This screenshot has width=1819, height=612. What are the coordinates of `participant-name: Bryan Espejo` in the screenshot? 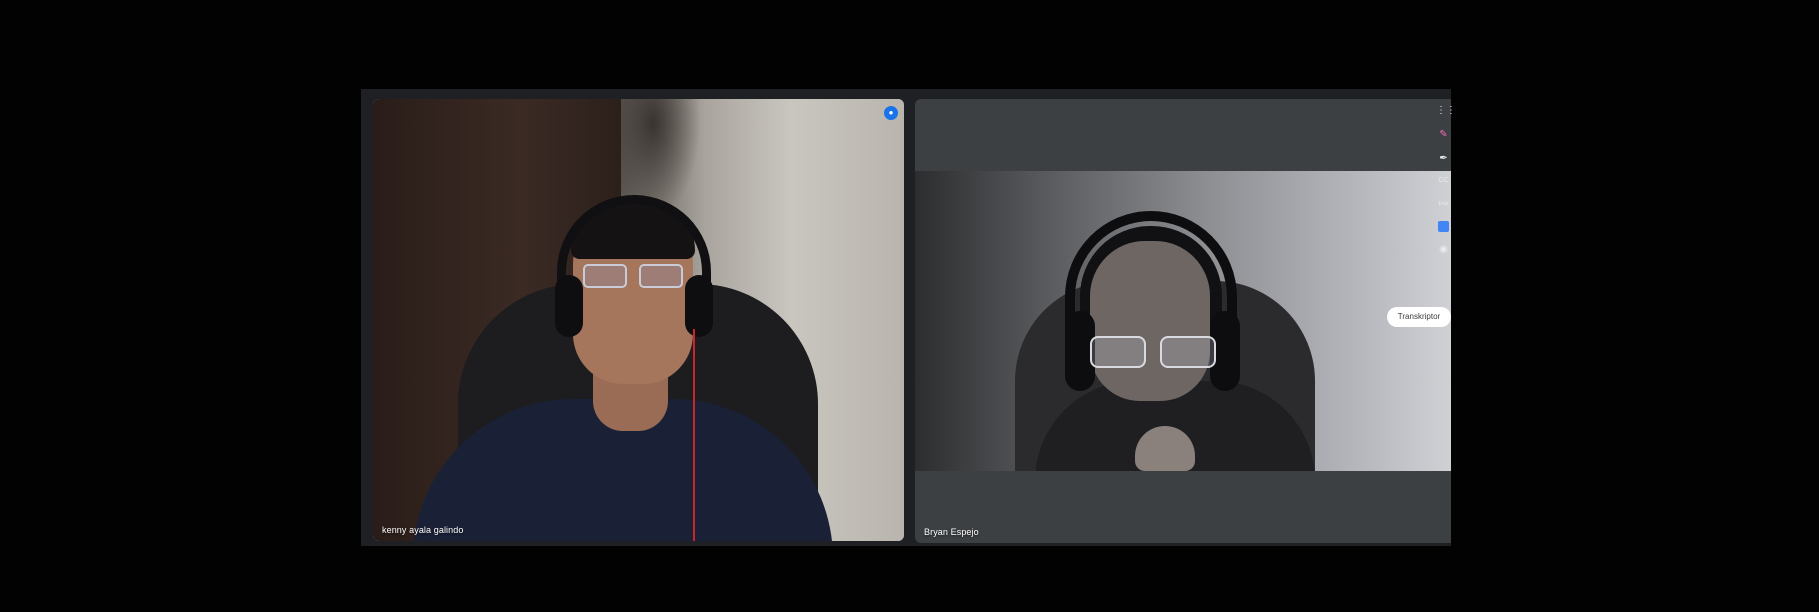 It's located at (951, 532).